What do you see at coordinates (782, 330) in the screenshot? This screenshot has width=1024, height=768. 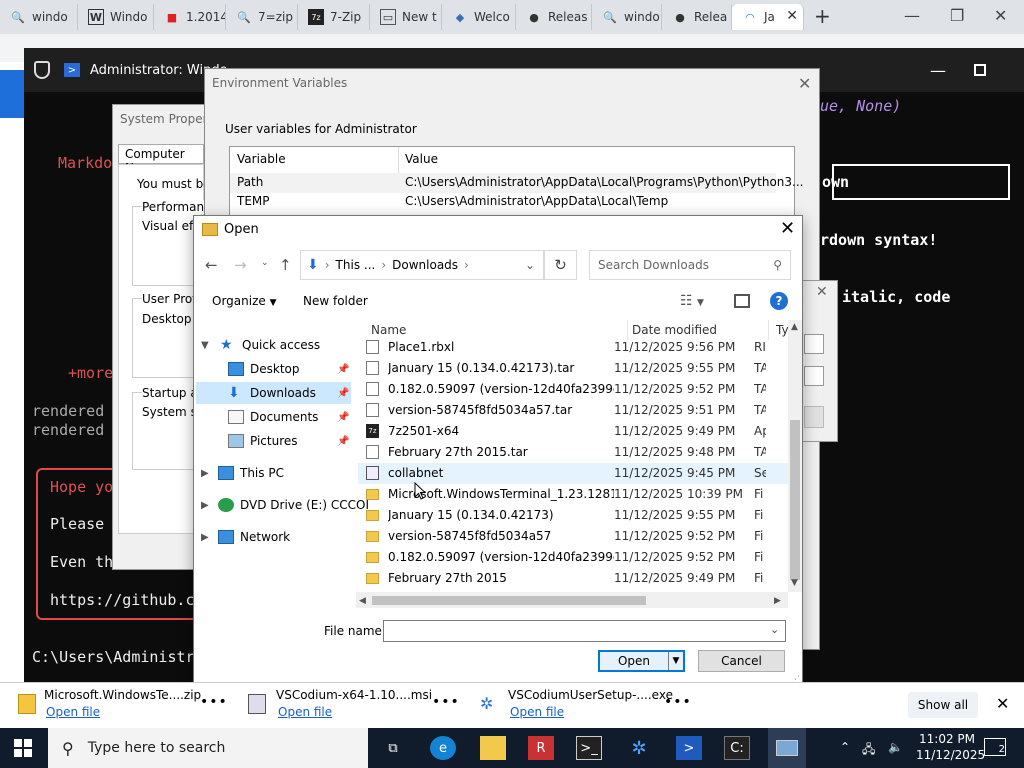 I see `column-header-type: Ty` at bounding box center [782, 330].